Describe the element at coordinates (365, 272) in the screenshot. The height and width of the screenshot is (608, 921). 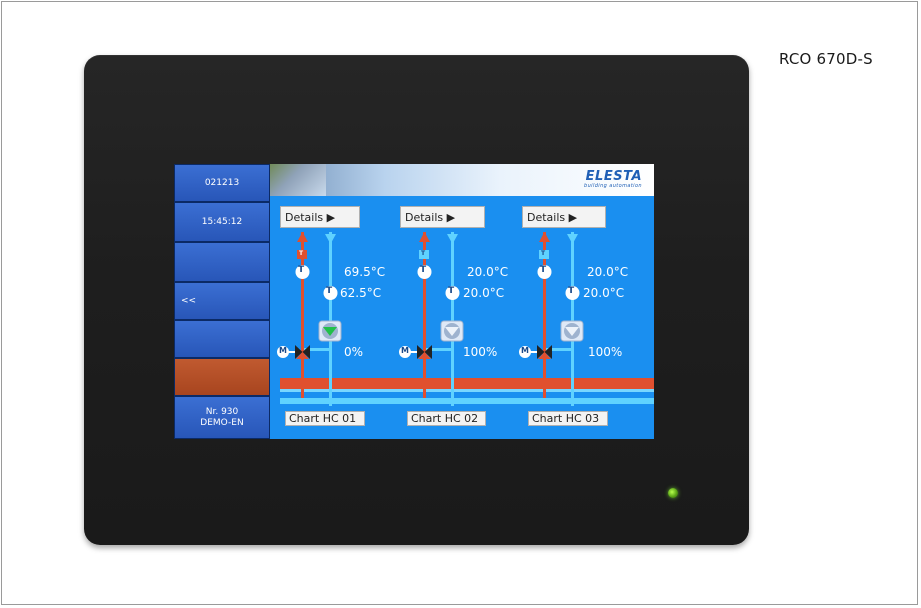
I see `supply-temp-hc01: 69.5°C` at that location.